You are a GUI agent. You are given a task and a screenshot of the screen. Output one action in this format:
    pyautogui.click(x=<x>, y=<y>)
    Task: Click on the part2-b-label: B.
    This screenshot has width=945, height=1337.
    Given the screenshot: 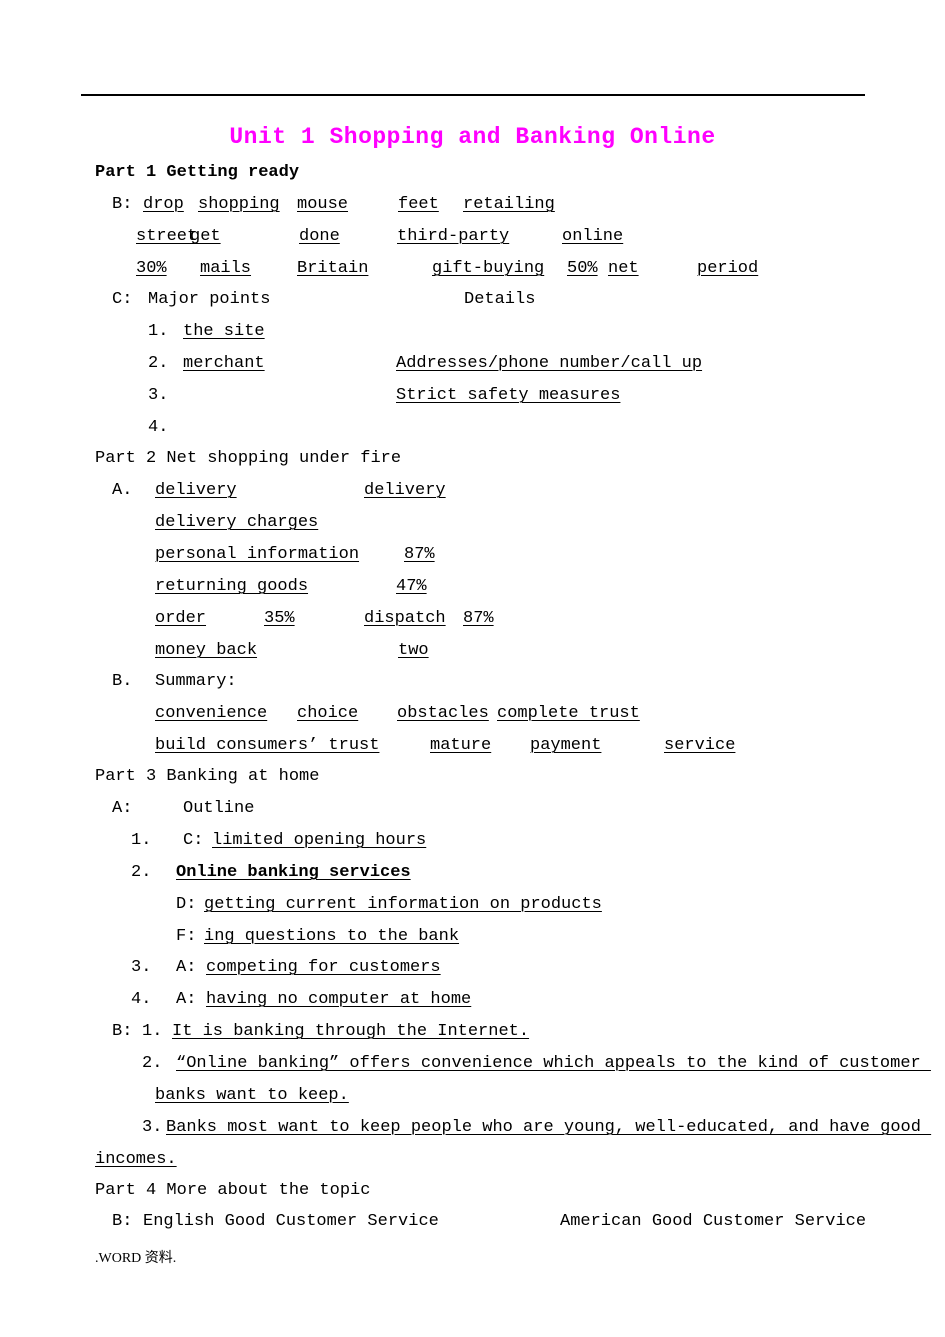 What is the action you would take?
    pyautogui.click(x=122, y=681)
    